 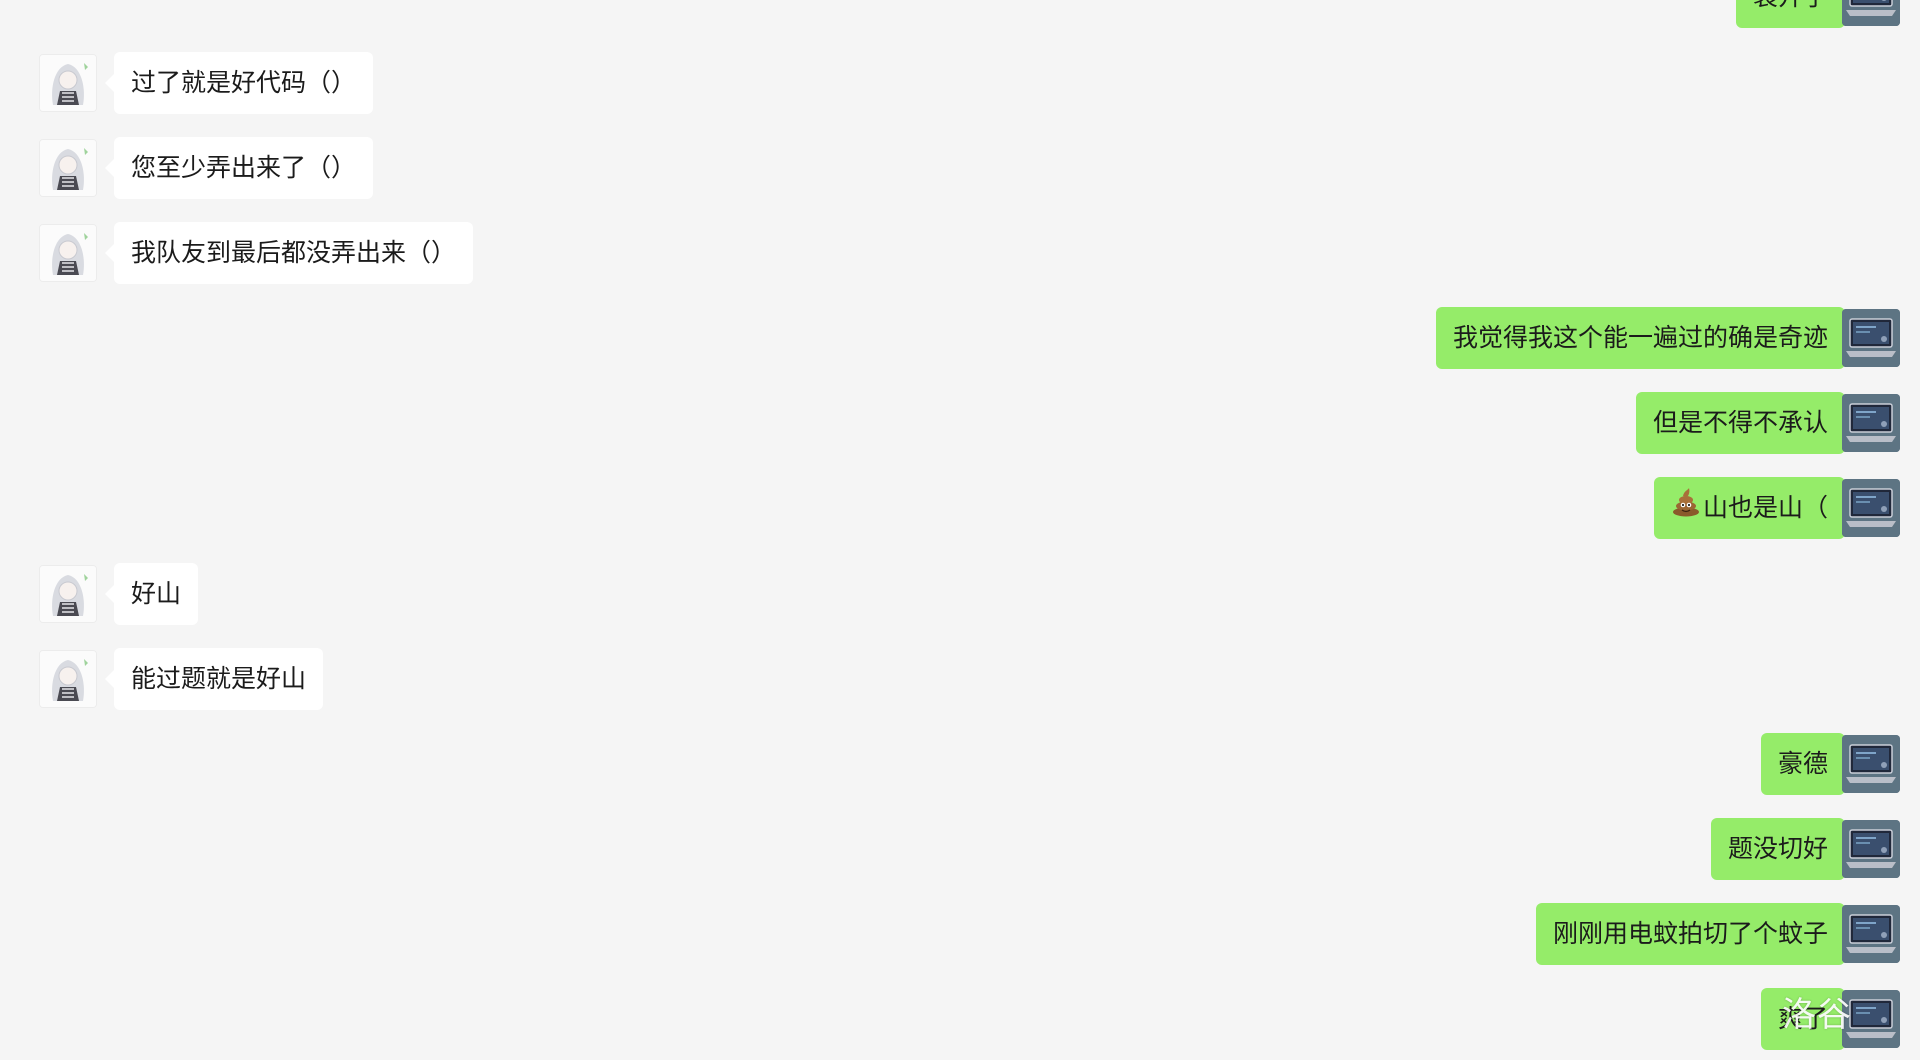 I want to click on message-row-outgoing: 爽了, so click(x=960, y=1019).